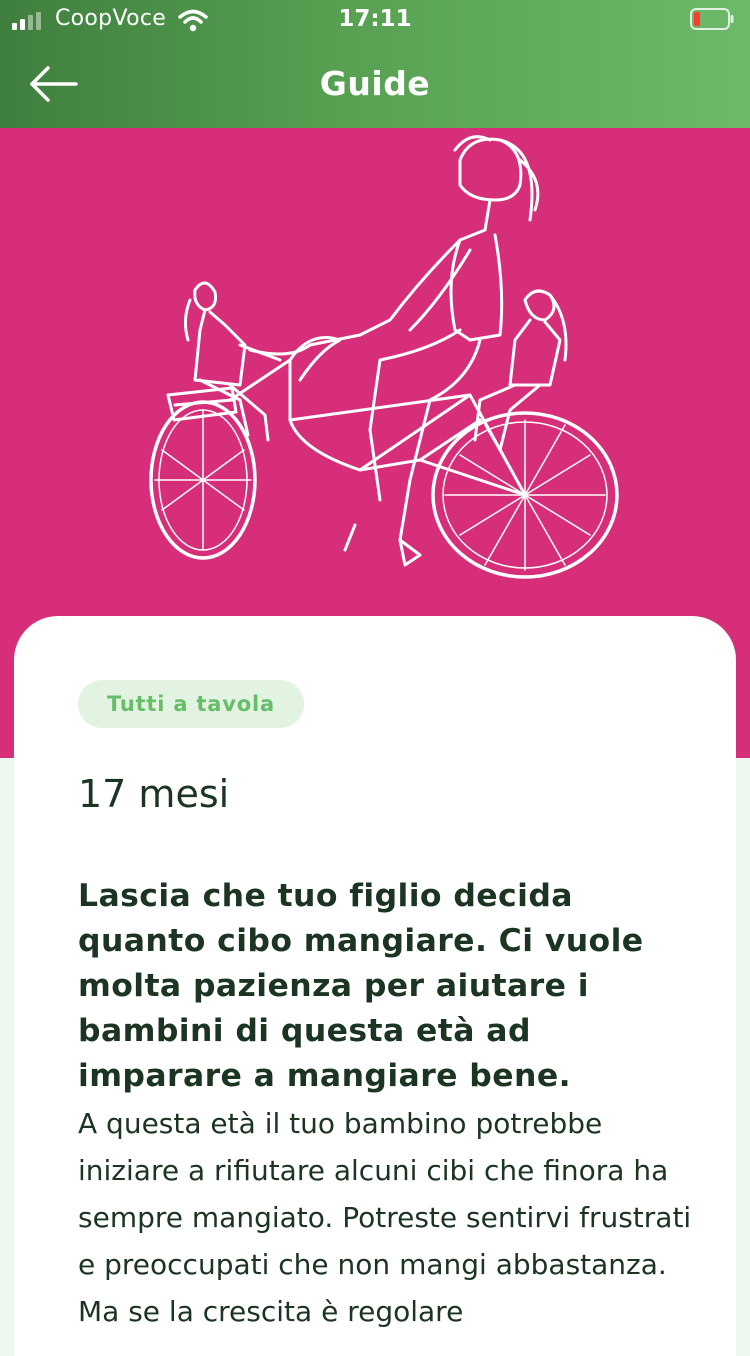 Image resolution: width=750 pixels, height=1356 pixels. I want to click on status-bar: CoopVoce 17:11, so click(375, 20).